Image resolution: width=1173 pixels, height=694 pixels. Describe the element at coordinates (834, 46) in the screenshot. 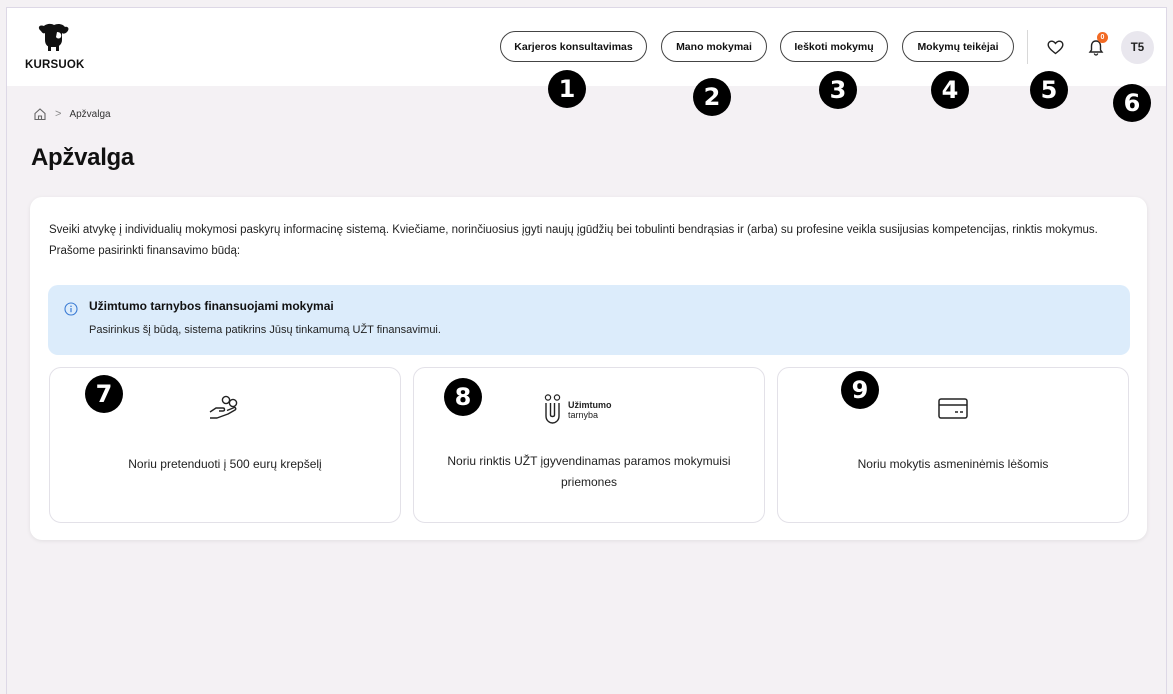

I see `nav-search-courses: Ieškoti mokymų` at that location.